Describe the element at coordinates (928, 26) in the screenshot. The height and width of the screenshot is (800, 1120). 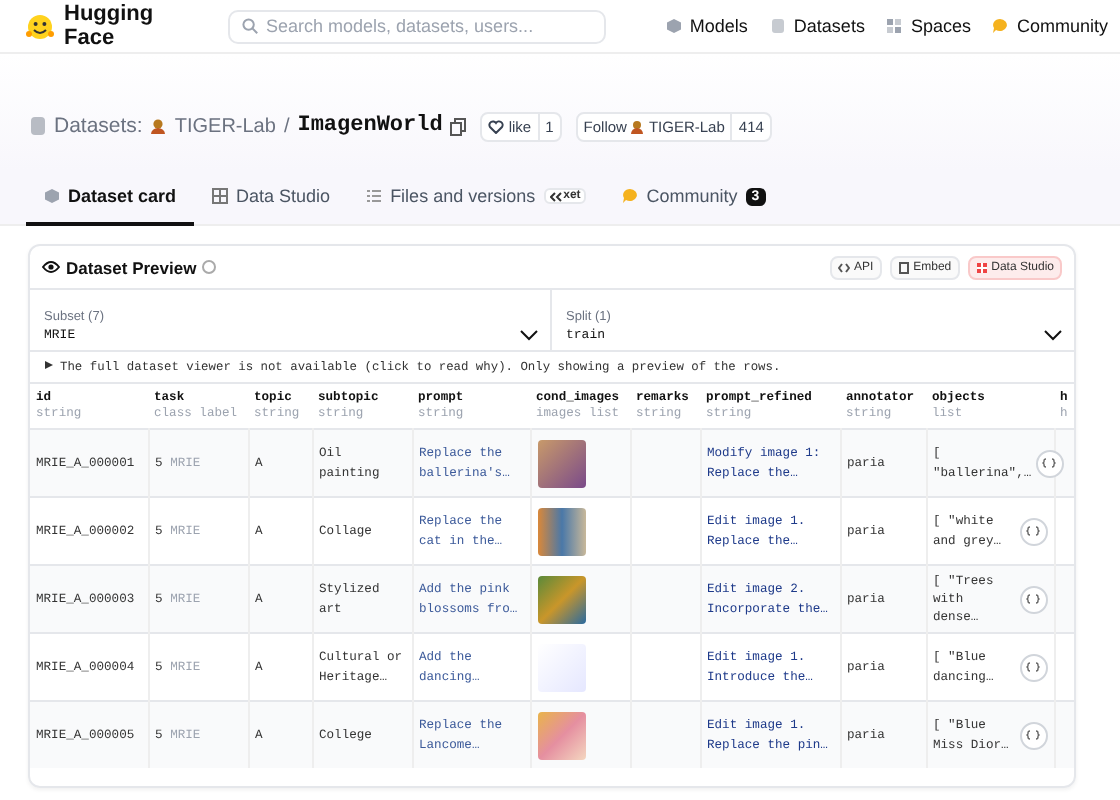
I see `nav-link: Spaces` at that location.